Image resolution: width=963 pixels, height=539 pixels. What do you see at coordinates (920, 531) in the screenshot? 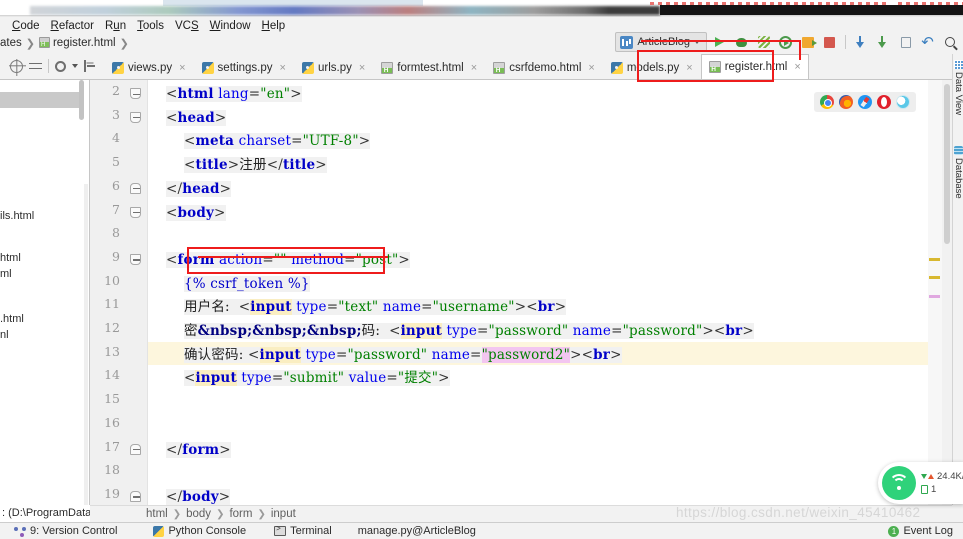
I see `status-event-log: Event Log` at bounding box center [920, 531].